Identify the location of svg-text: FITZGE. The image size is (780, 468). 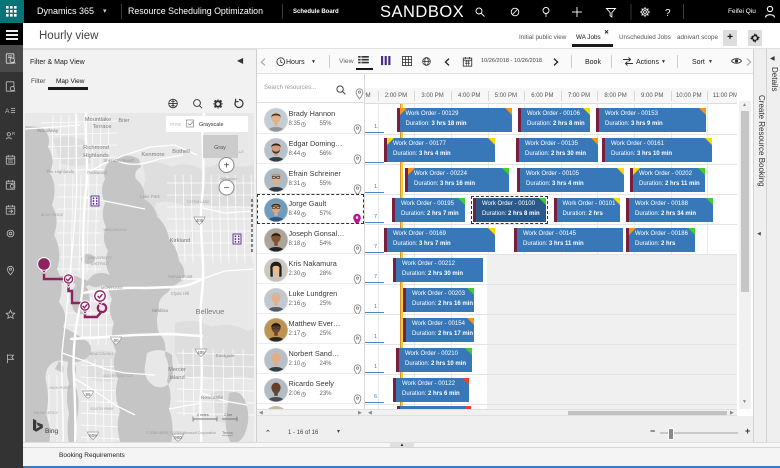
(175, 125).